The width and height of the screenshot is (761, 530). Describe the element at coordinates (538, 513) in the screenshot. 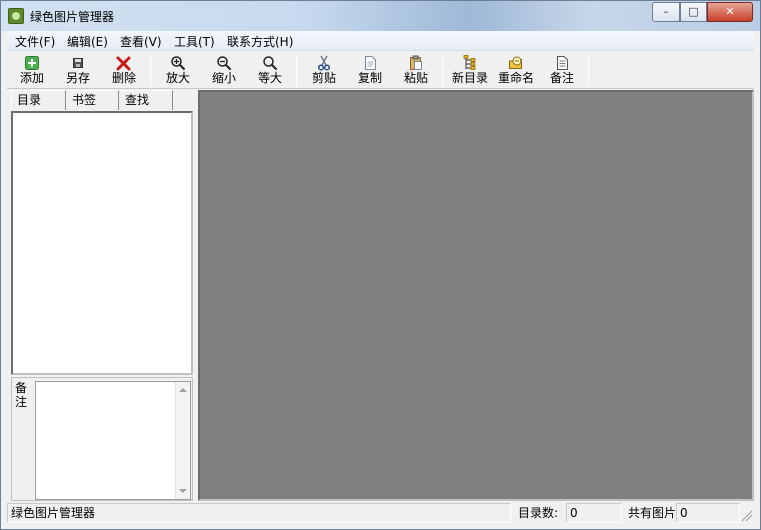

I see `dir-count-label: 目录数:` at that location.